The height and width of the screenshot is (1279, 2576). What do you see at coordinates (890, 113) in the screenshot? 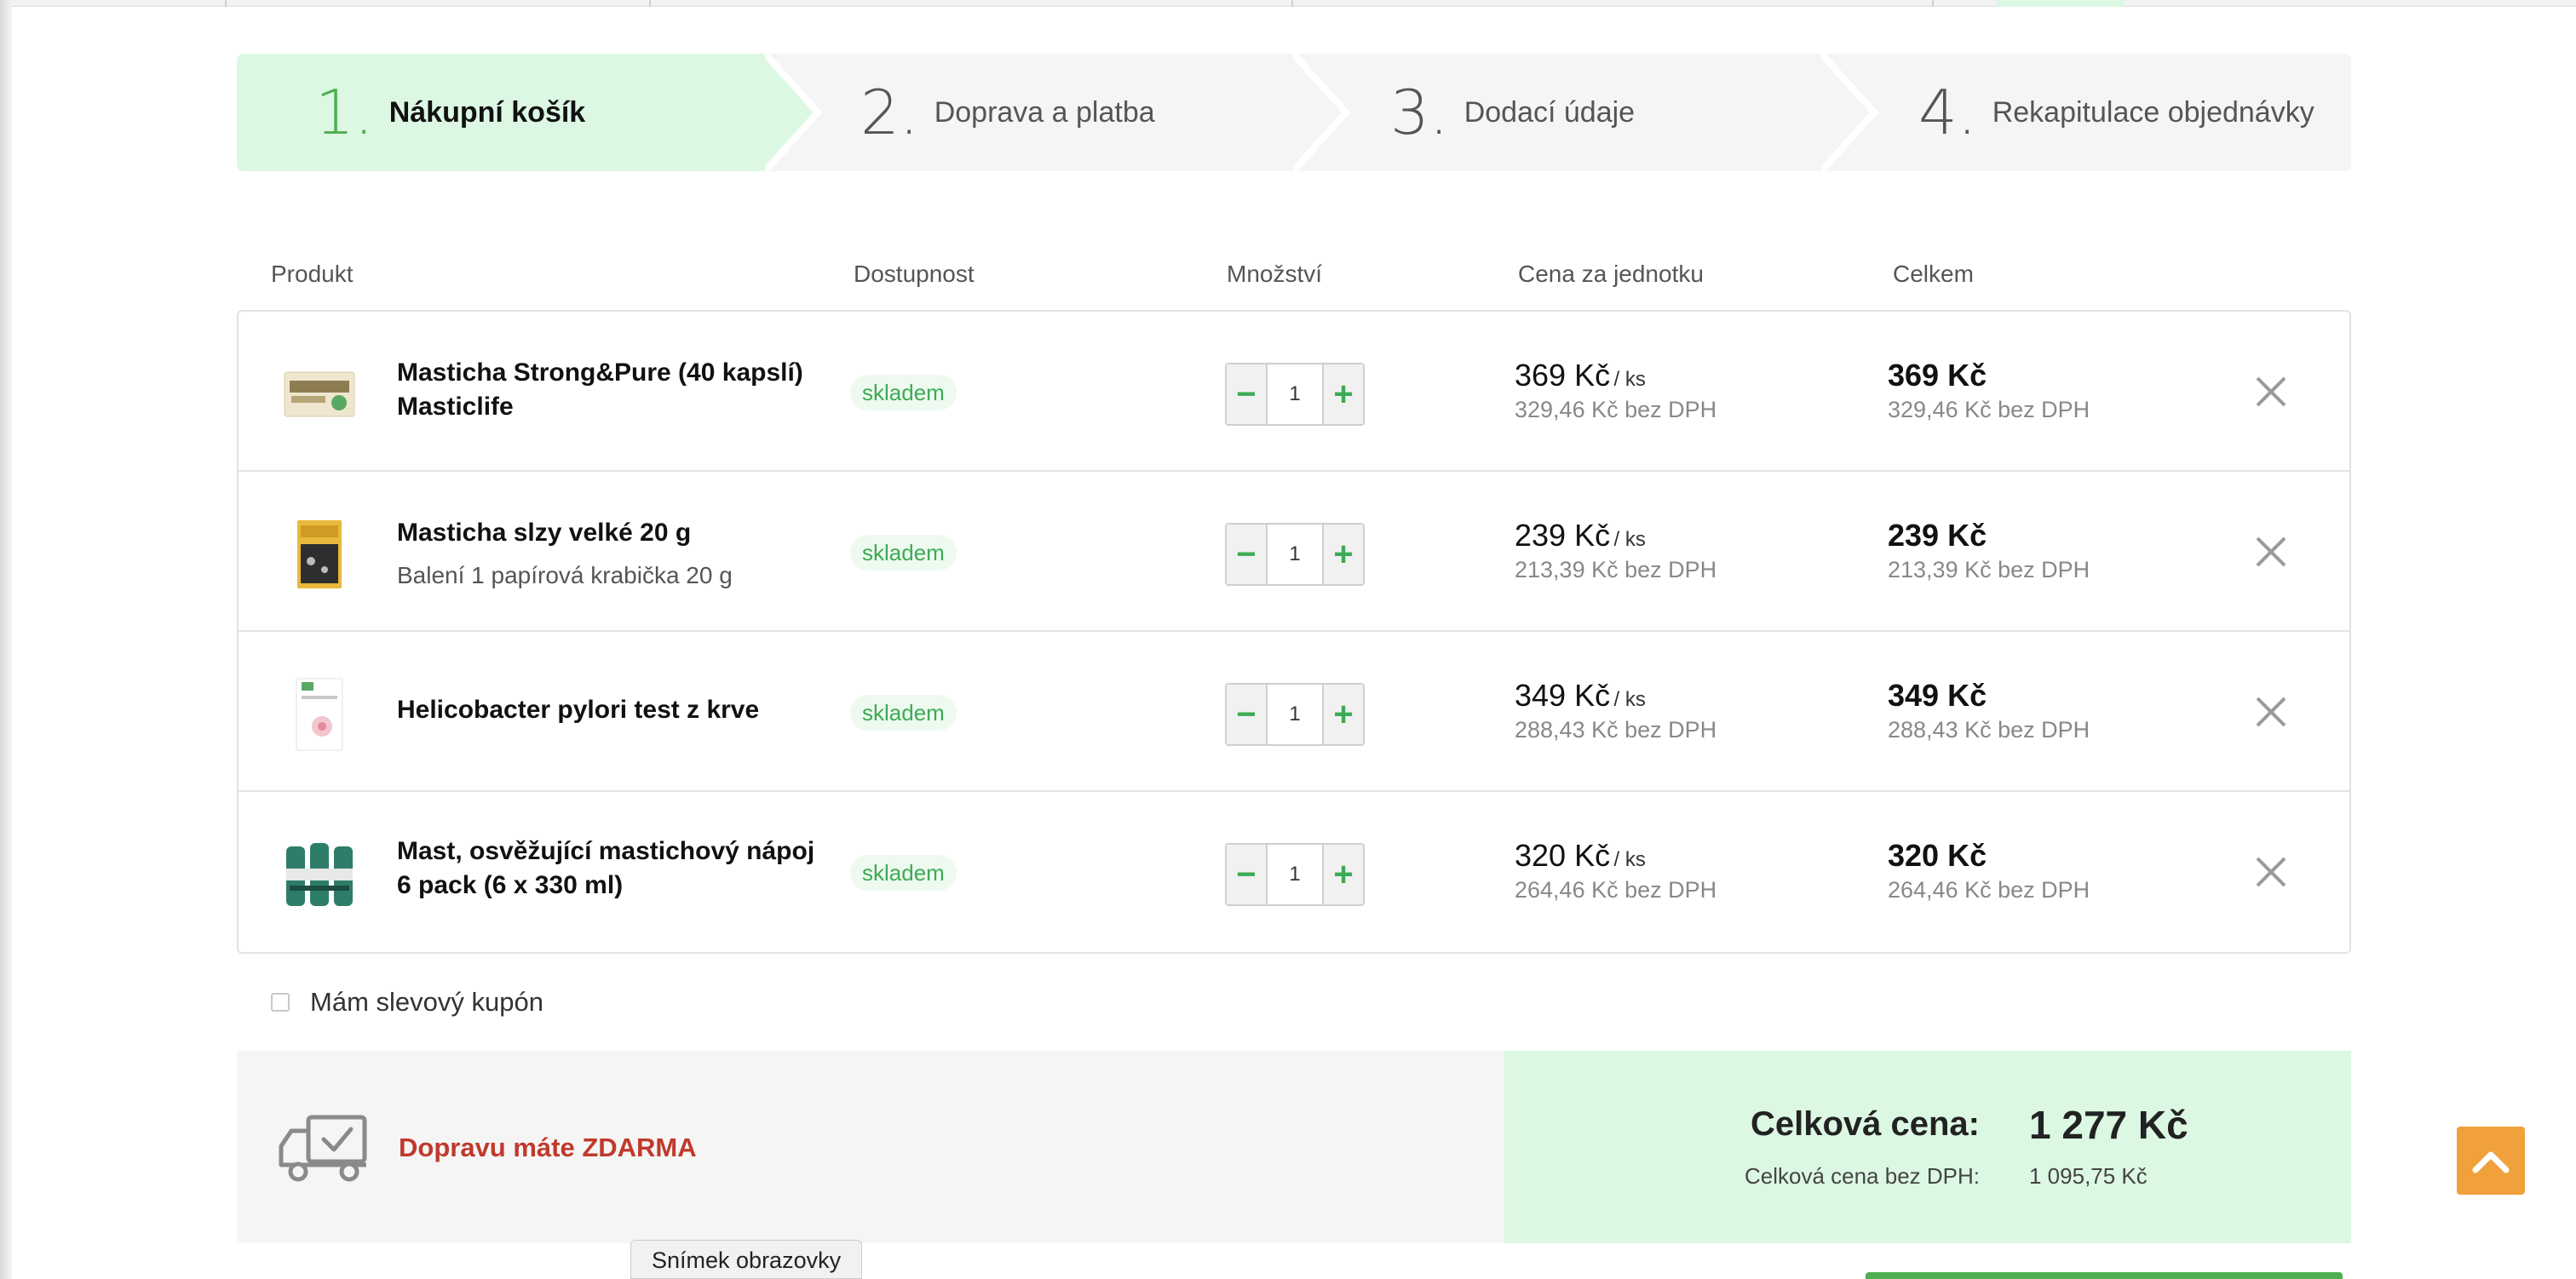
I see `step-number: 2.` at bounding box center [890, 113].